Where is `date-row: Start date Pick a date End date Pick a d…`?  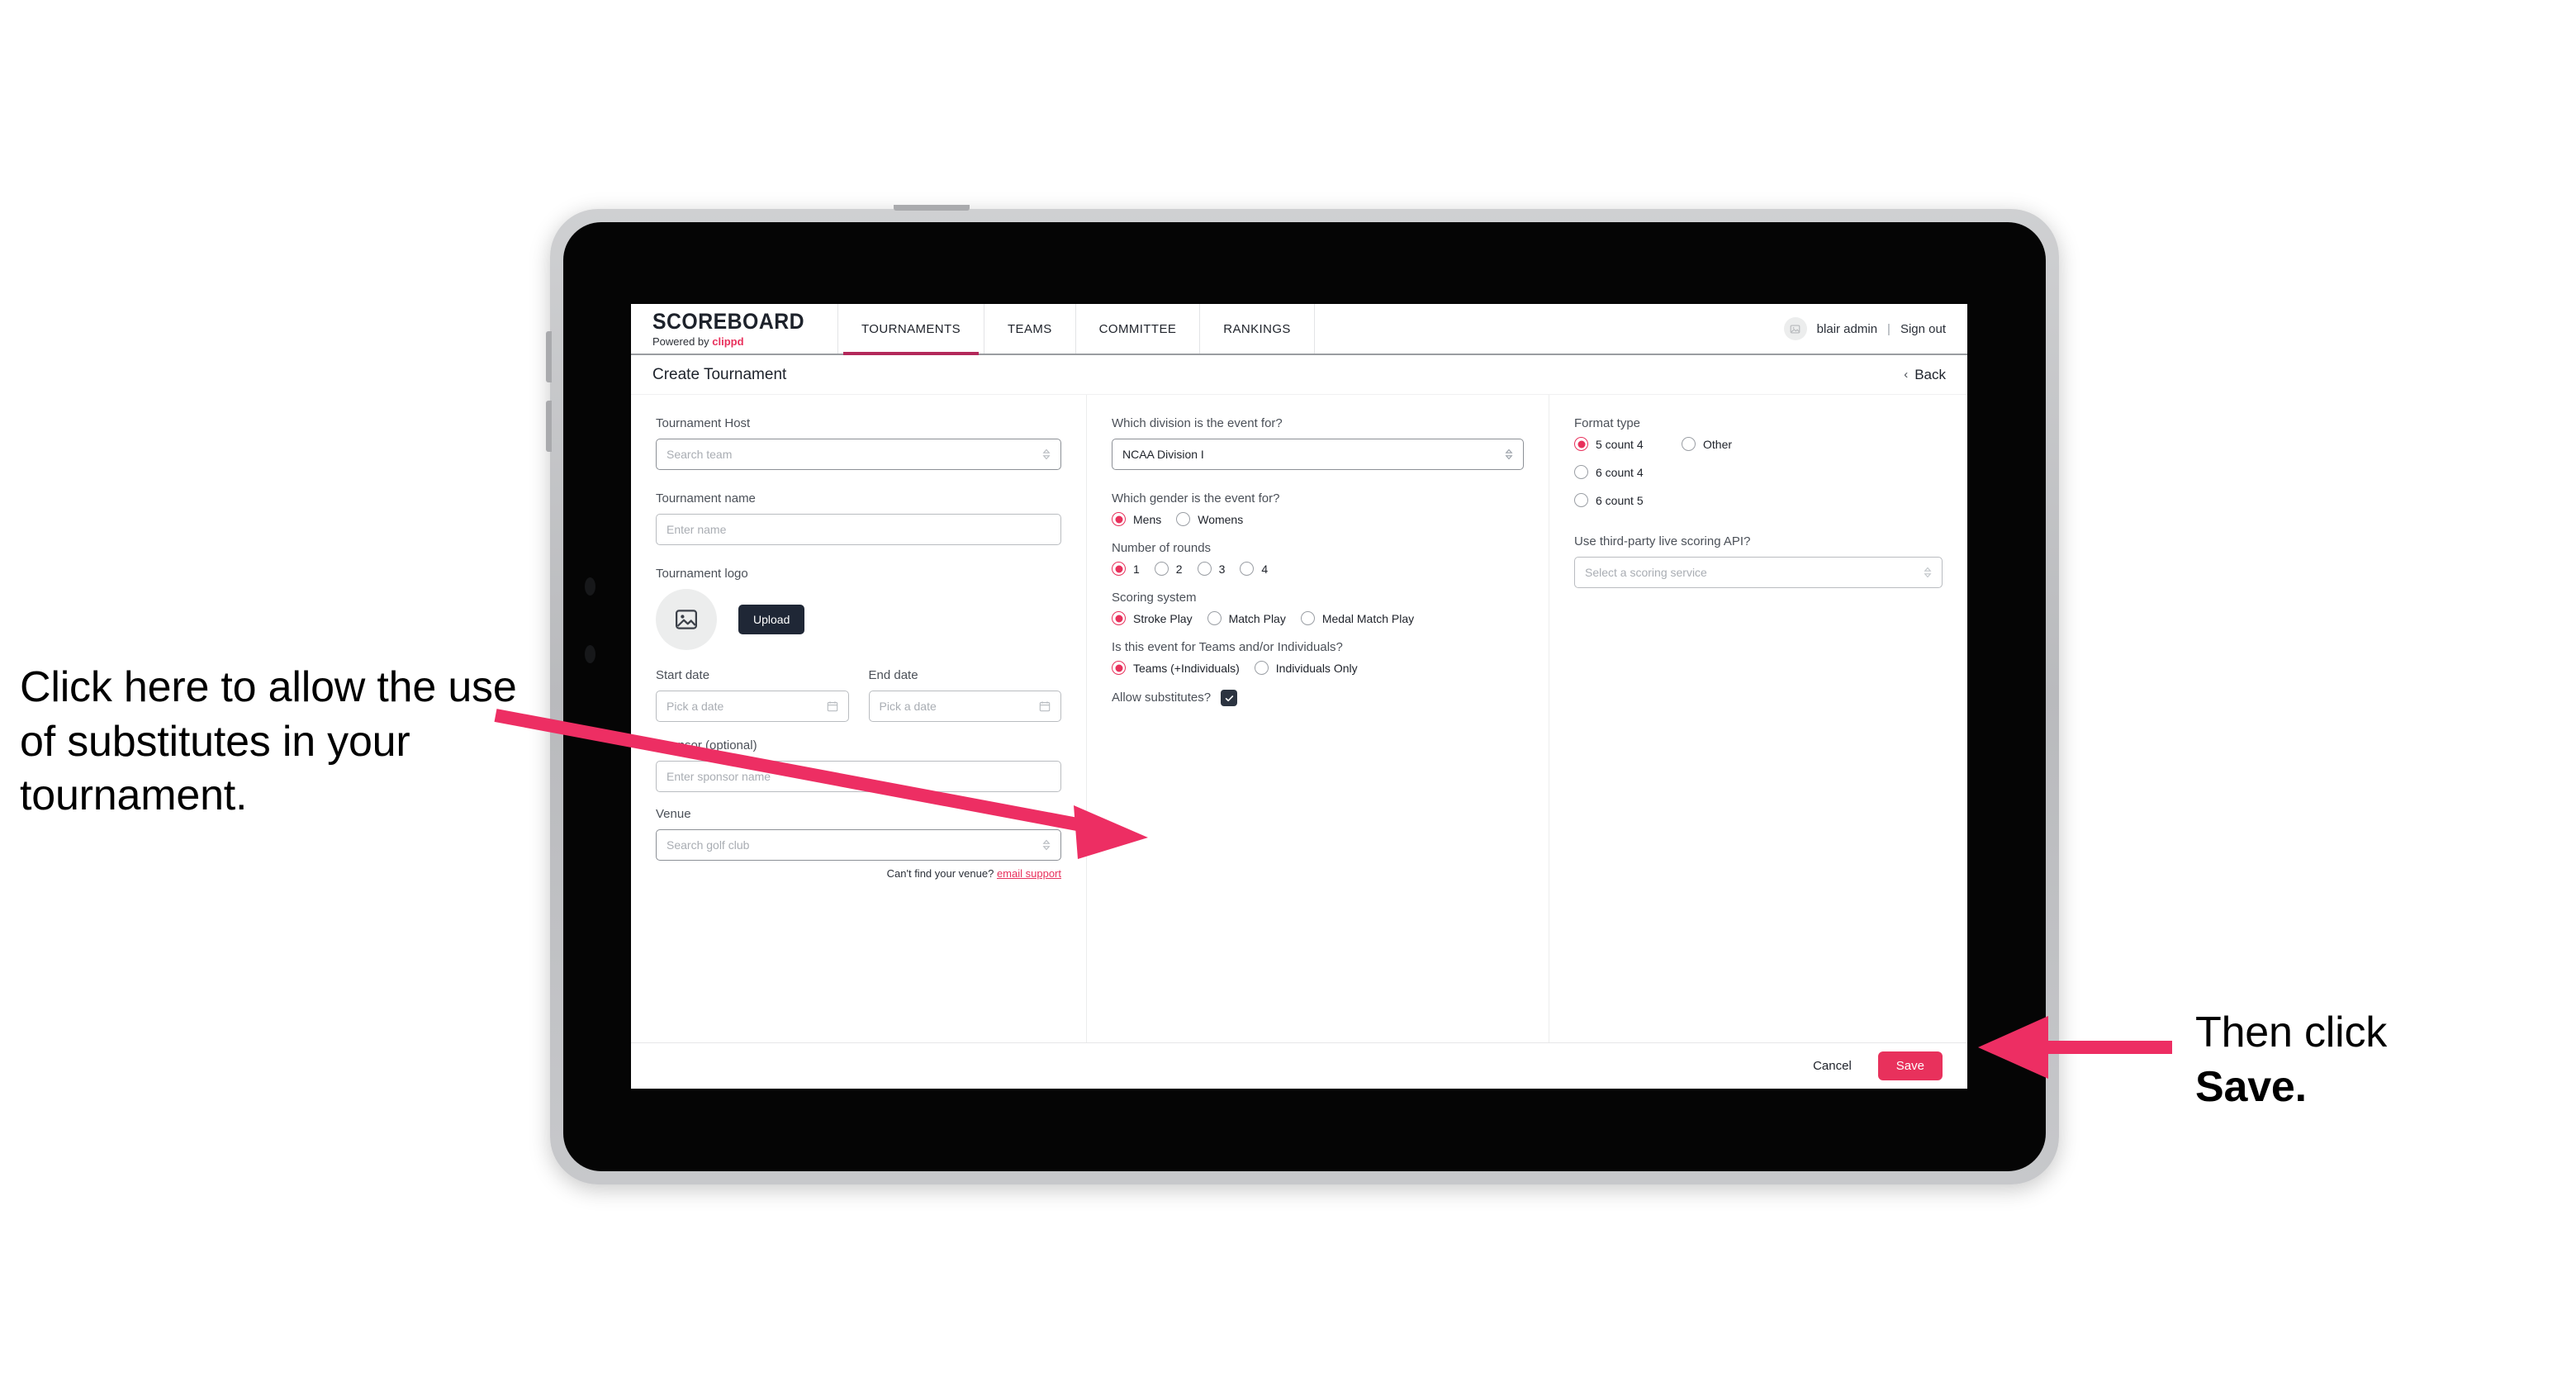 date-row: Start date Pick a date End date Pick a d… is located at coordinates (858, 695).